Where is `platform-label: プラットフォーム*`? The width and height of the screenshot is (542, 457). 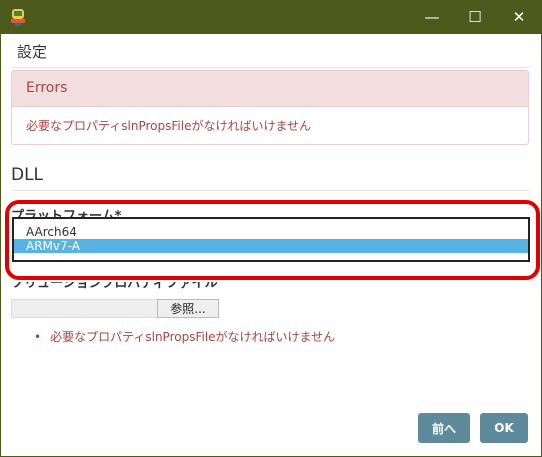 platform-label: プラットフォーム* is located at coordinates (66, 213).